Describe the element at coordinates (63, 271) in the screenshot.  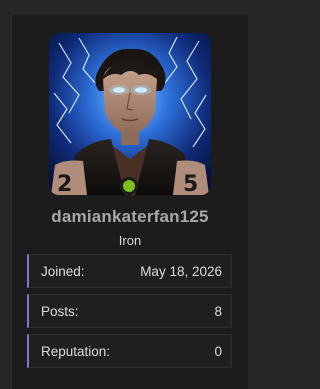
I see `stat-label: Joined:` at that location.